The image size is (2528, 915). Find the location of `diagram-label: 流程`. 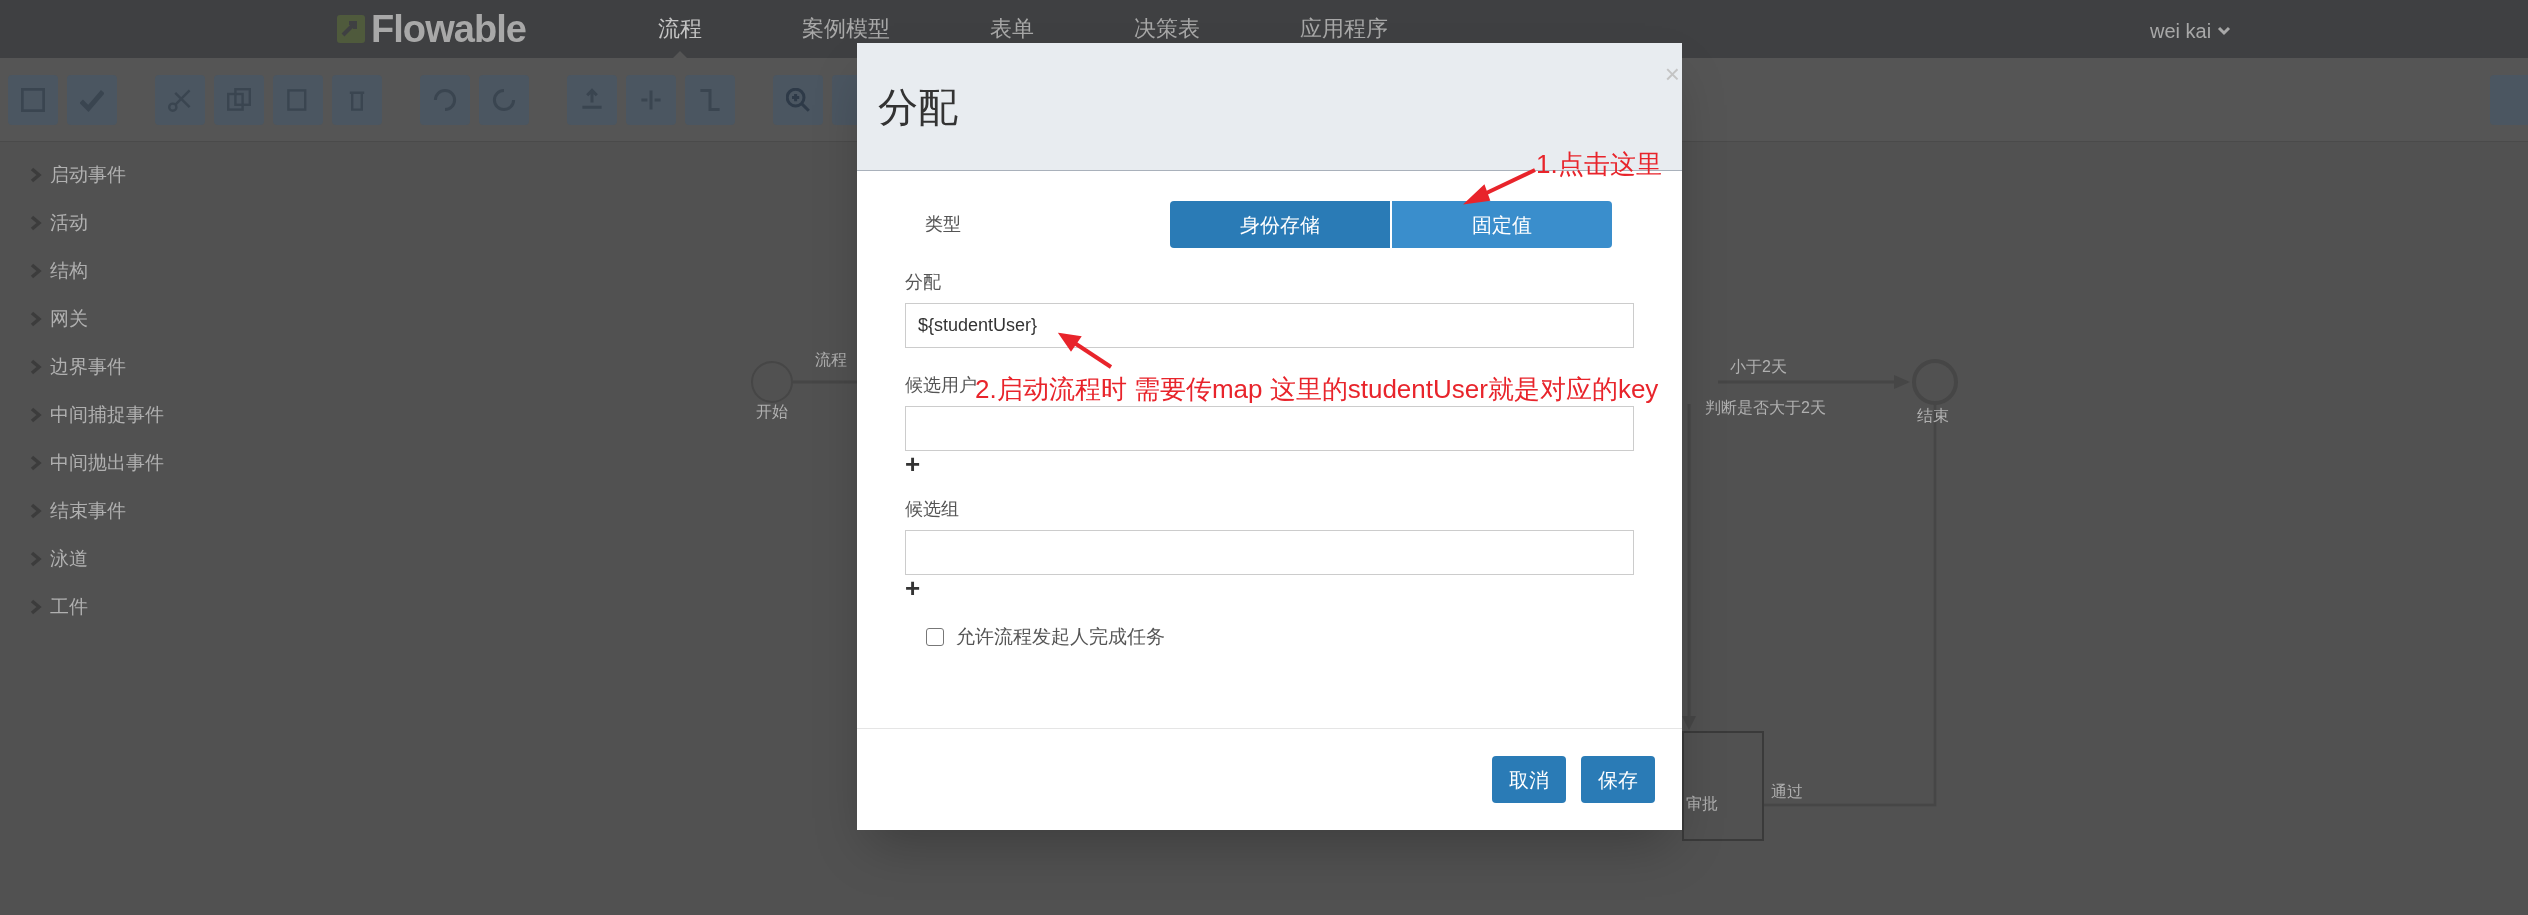

diagram-label: 流程 is located at coordinates (831, 360).